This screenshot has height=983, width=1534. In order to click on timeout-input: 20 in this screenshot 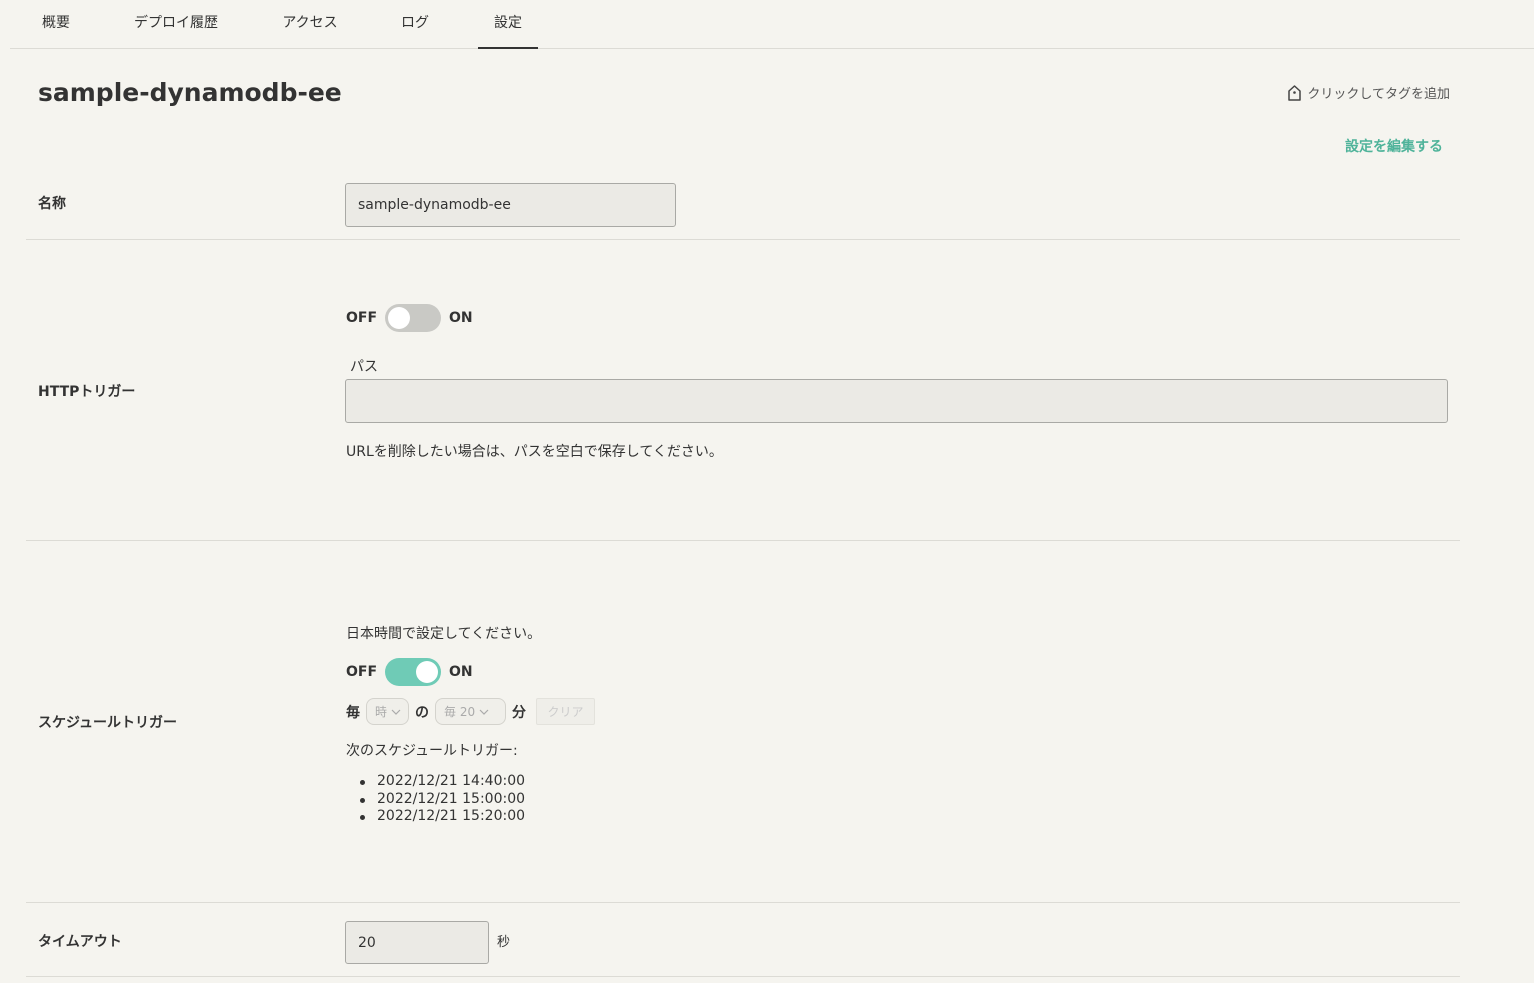, I will do `click(417, 942)`.